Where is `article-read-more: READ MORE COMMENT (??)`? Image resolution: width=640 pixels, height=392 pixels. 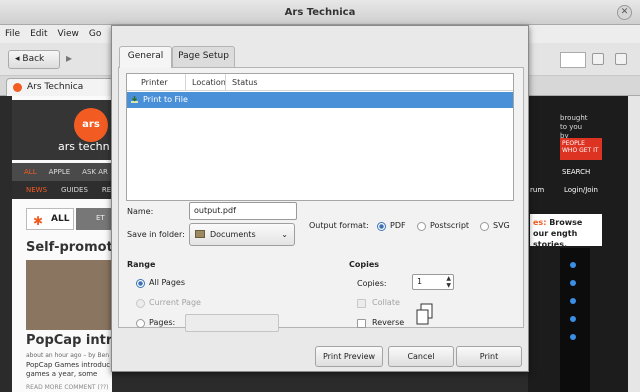 article-read-more: READ MORE COMMENT (??) is located at coordinates (67, 387).